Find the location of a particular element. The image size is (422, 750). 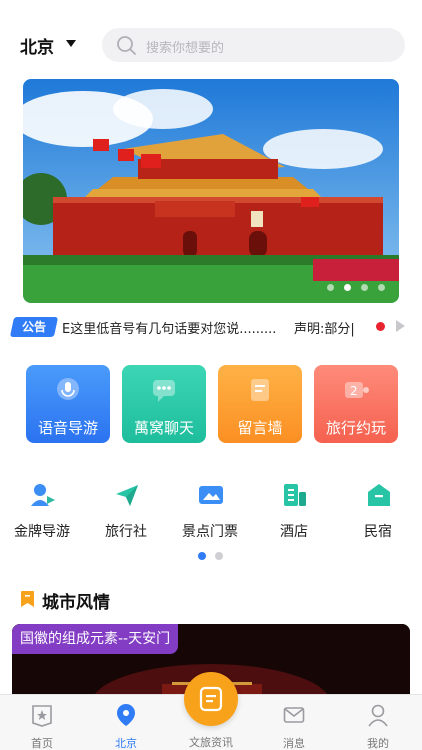

caret-down-icon is located at coordinates (71, 43).